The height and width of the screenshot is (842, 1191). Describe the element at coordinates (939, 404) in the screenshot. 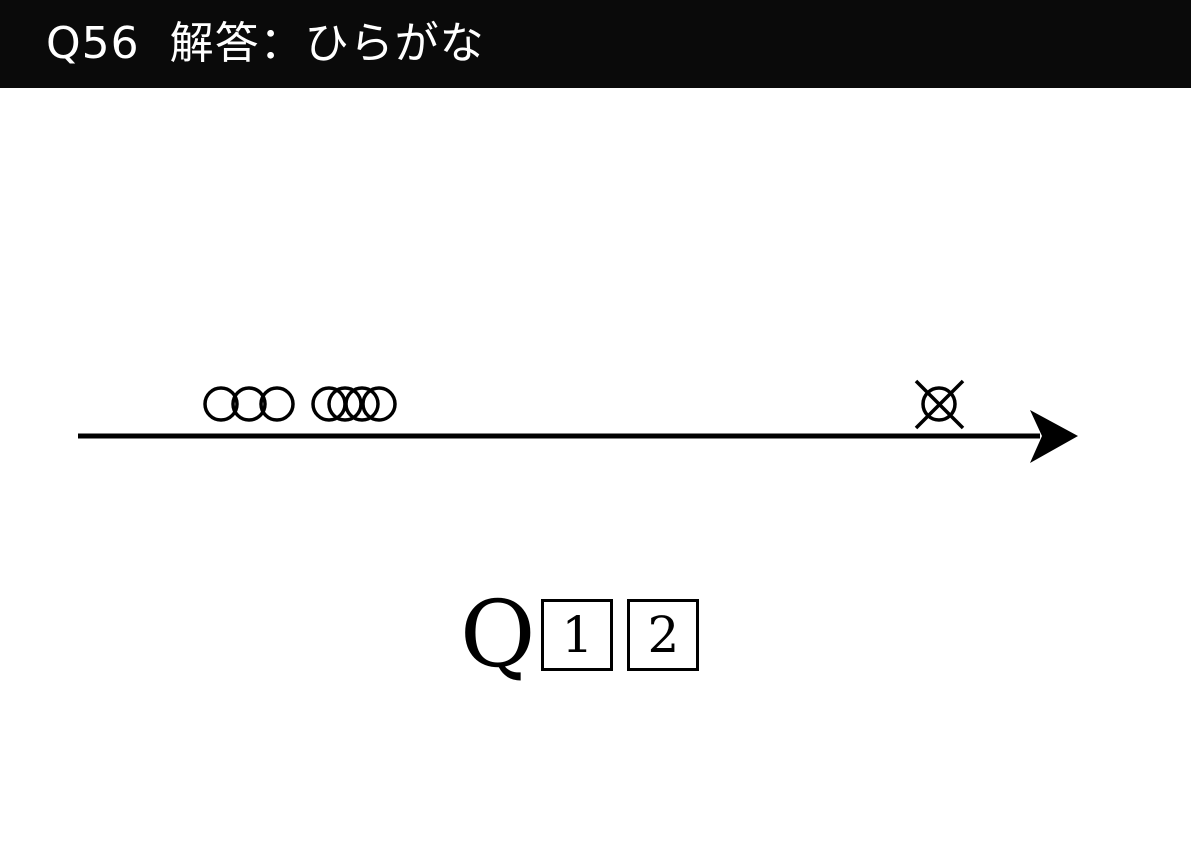

I see `crossed-circle-marker` at that location.